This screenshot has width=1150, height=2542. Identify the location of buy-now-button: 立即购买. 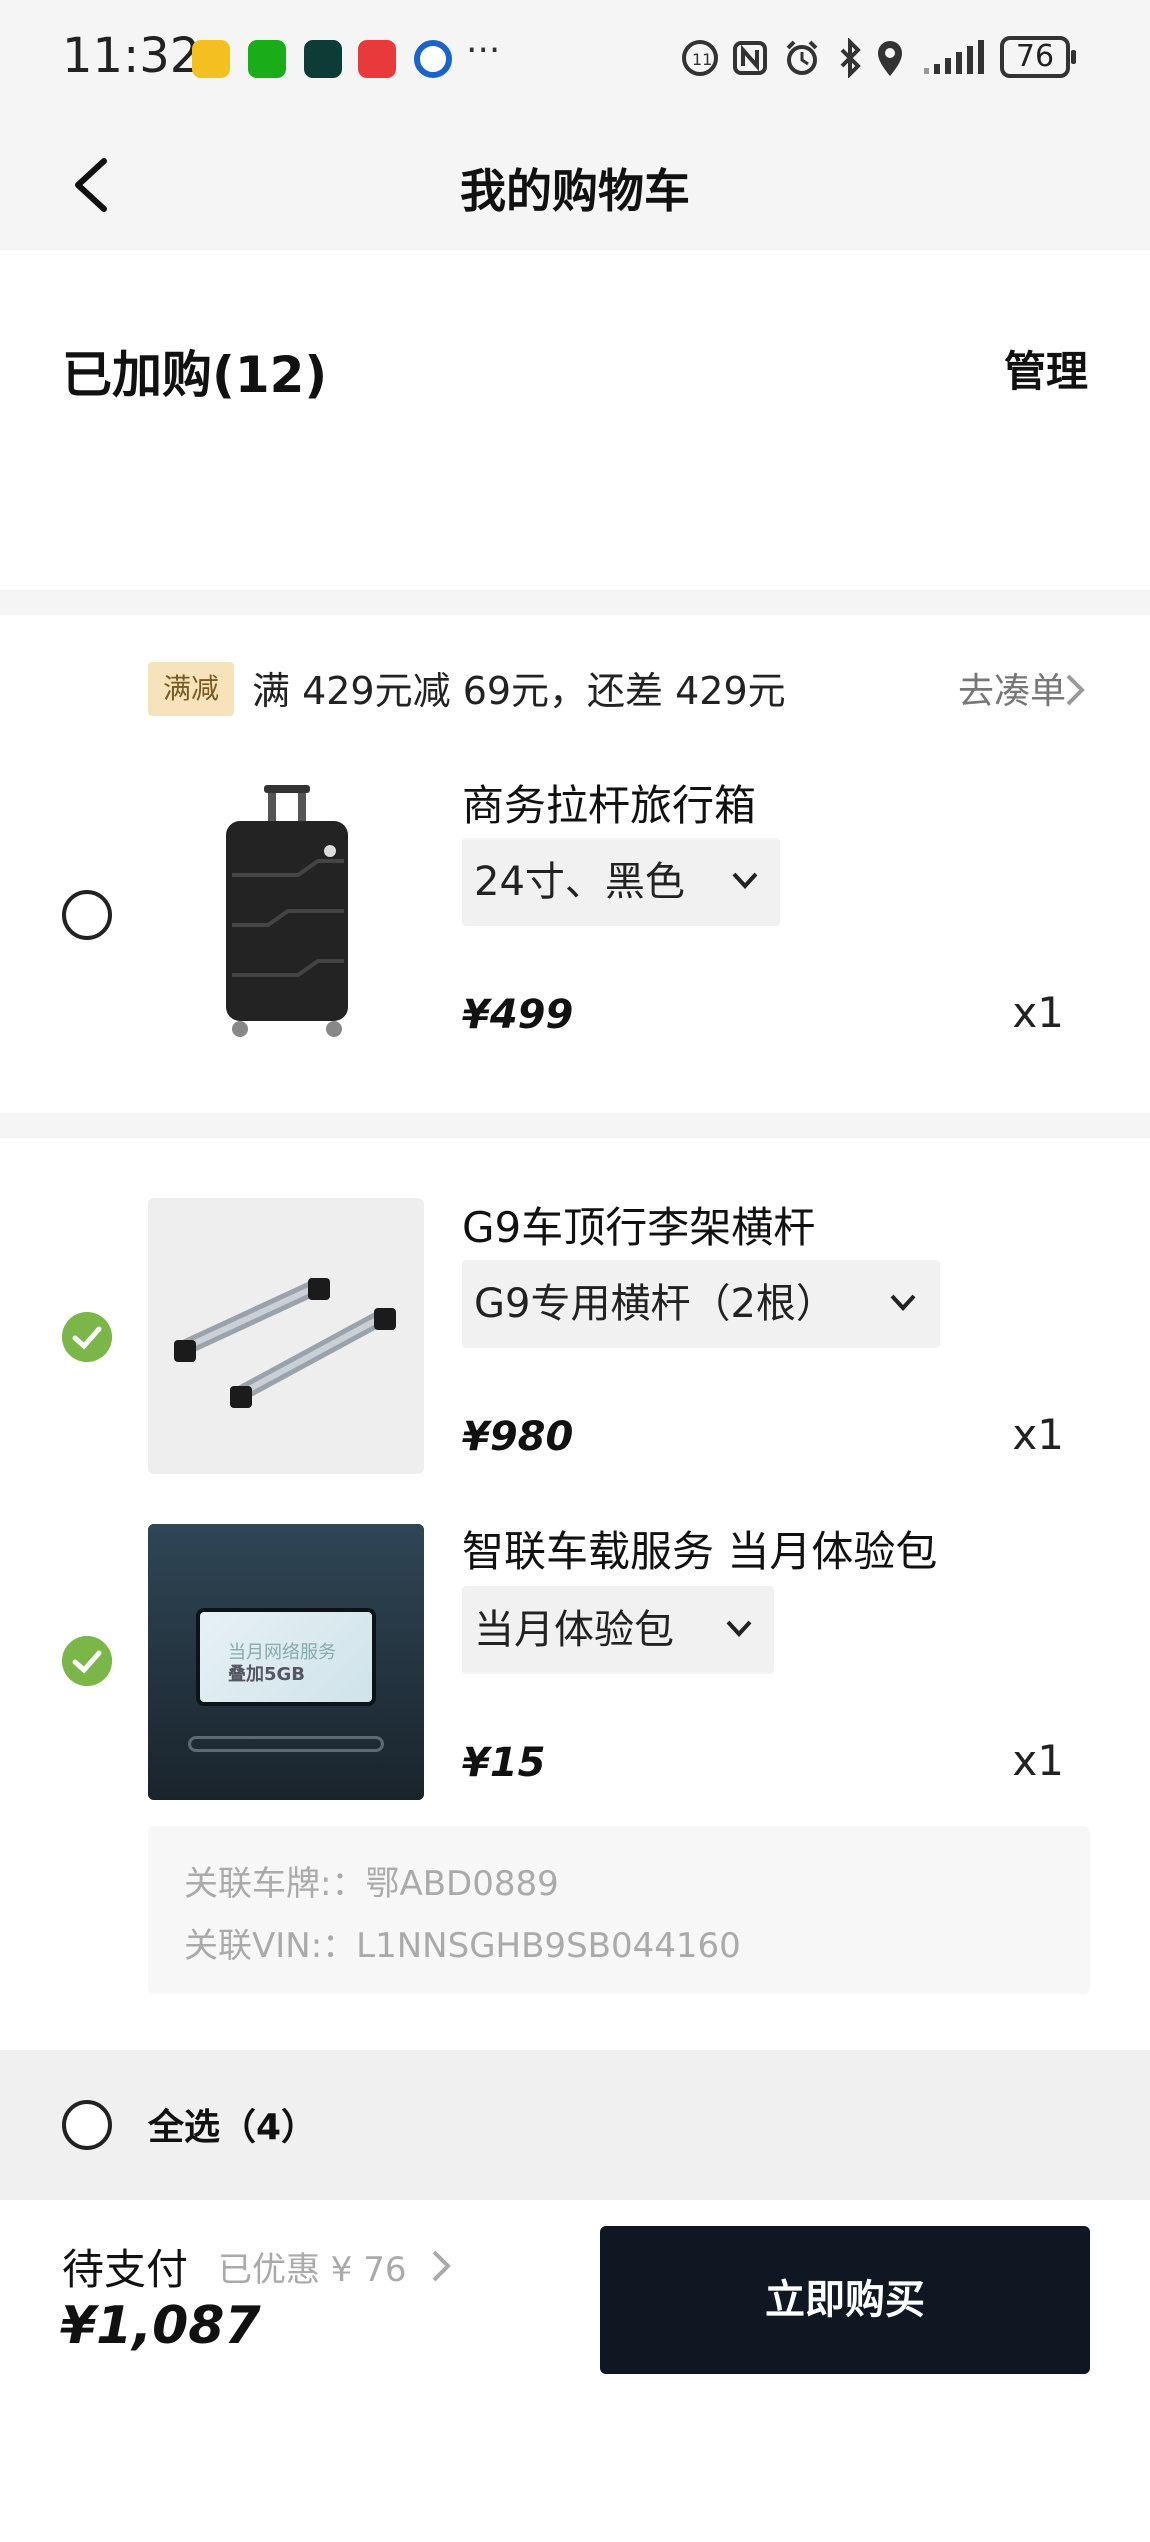
(845, 2300).